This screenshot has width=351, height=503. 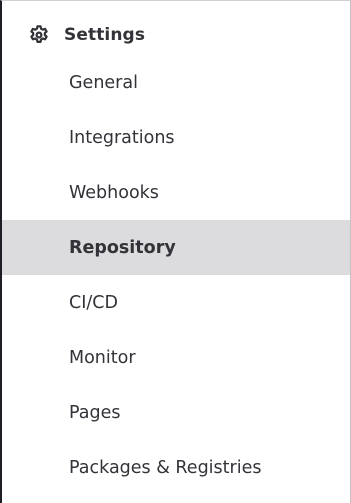 I want to click on sidebar-item-label: Integrations, so click(x=122, y=137).